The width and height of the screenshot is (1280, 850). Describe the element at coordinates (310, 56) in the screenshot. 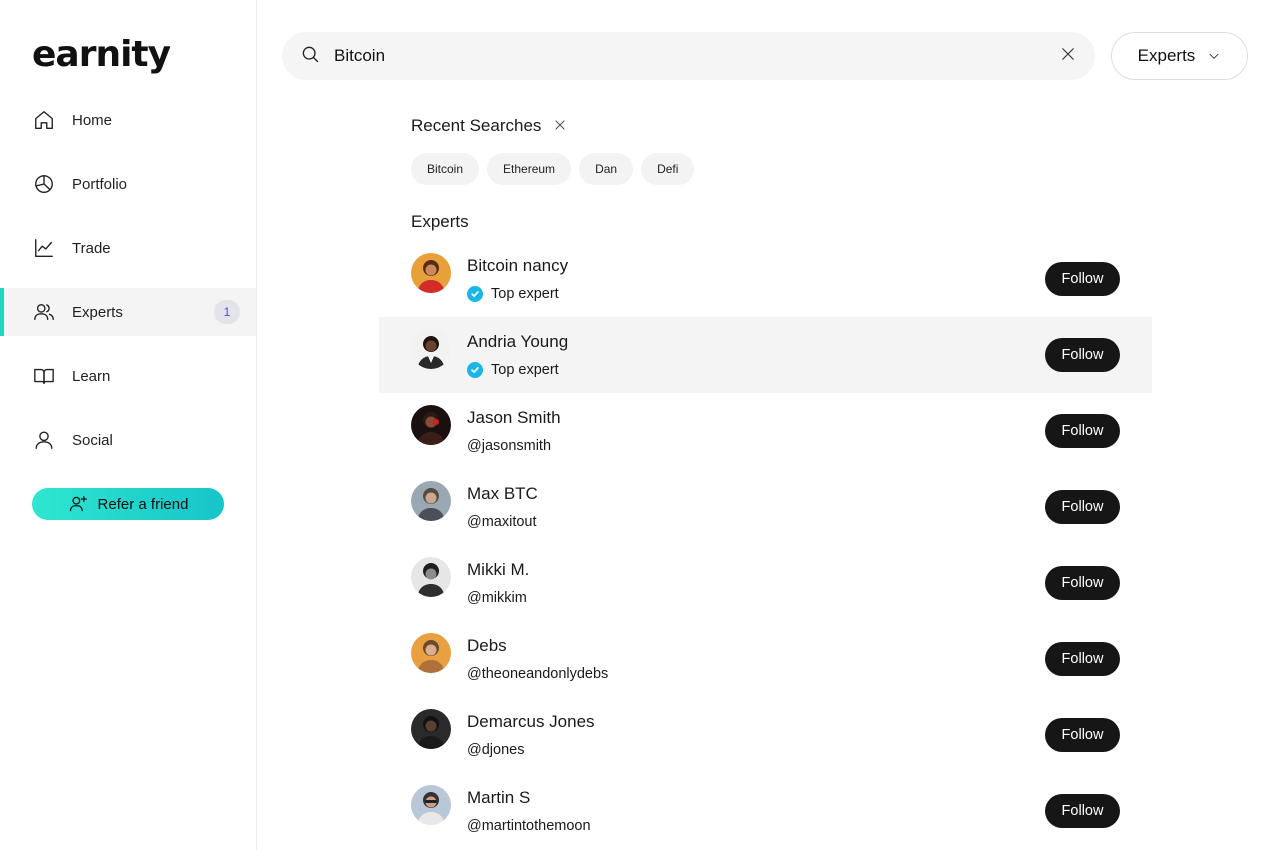

I see `search-icon` at that location.